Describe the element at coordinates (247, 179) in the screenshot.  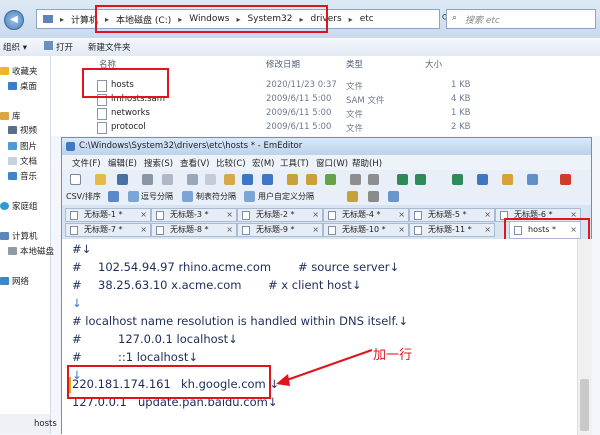
I see `undo-icon` at that location.